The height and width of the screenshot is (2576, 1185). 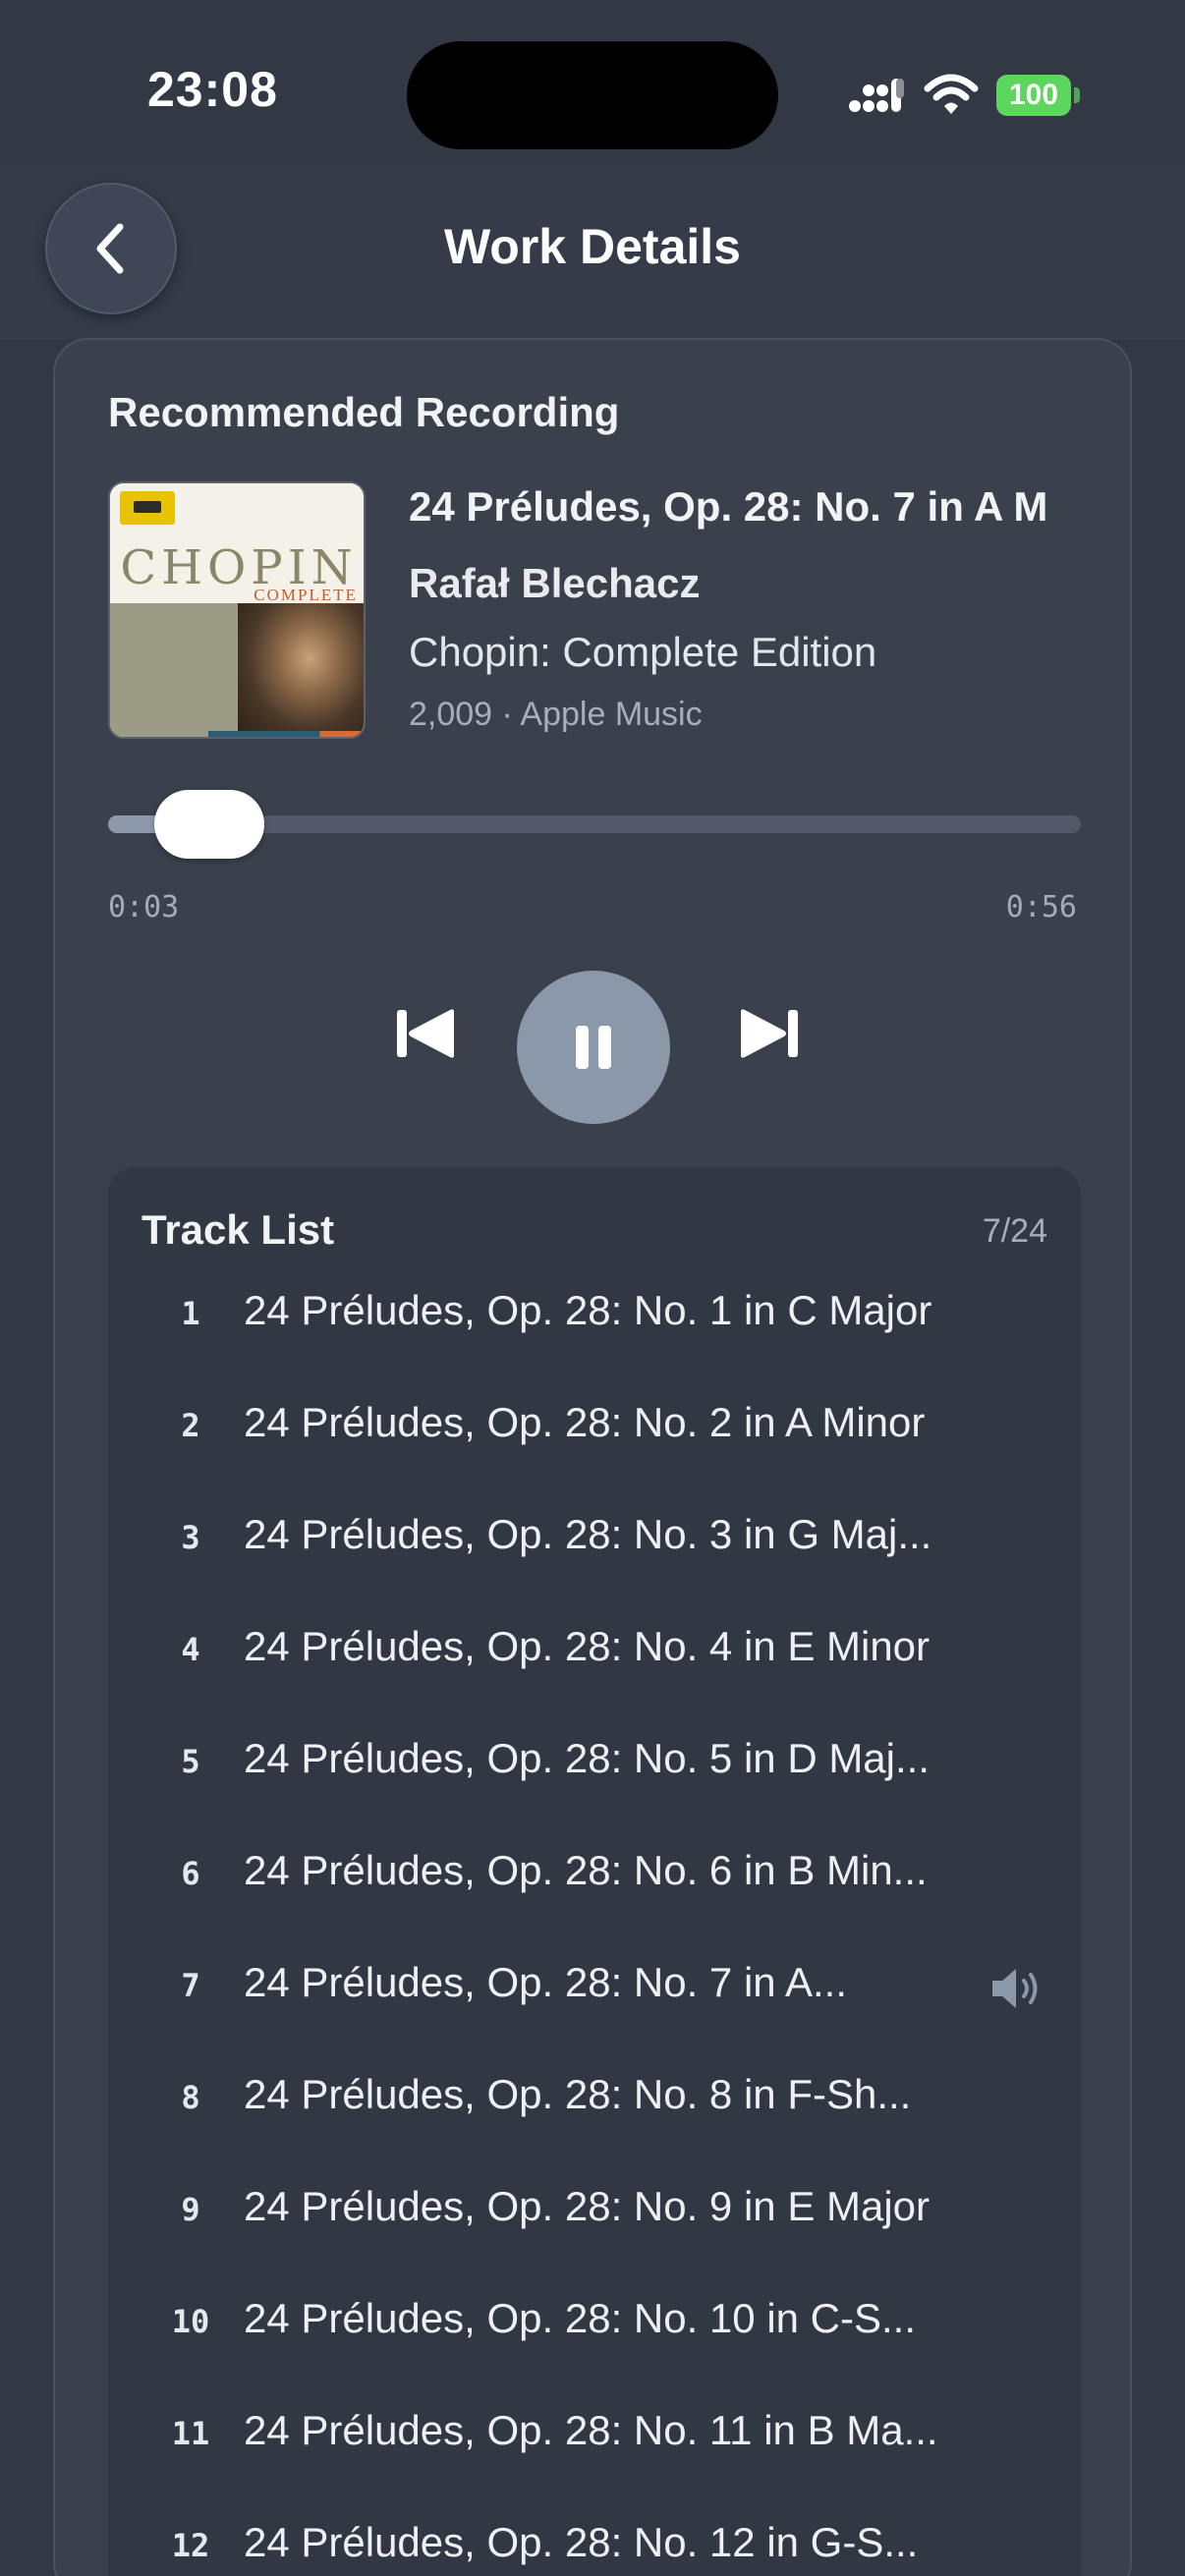 I want to click on battery-icon: 100, so click(x=1038, y=95).